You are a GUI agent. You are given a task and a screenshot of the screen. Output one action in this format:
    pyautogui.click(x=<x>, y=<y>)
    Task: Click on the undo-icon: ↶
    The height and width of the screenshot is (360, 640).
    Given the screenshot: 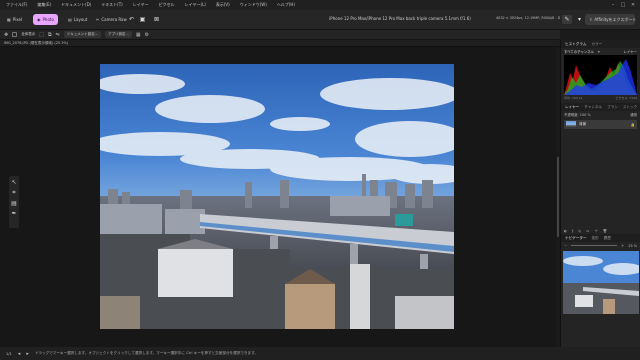 What is the action you would take?
    pyautogui.click(x=131, y=19)
    